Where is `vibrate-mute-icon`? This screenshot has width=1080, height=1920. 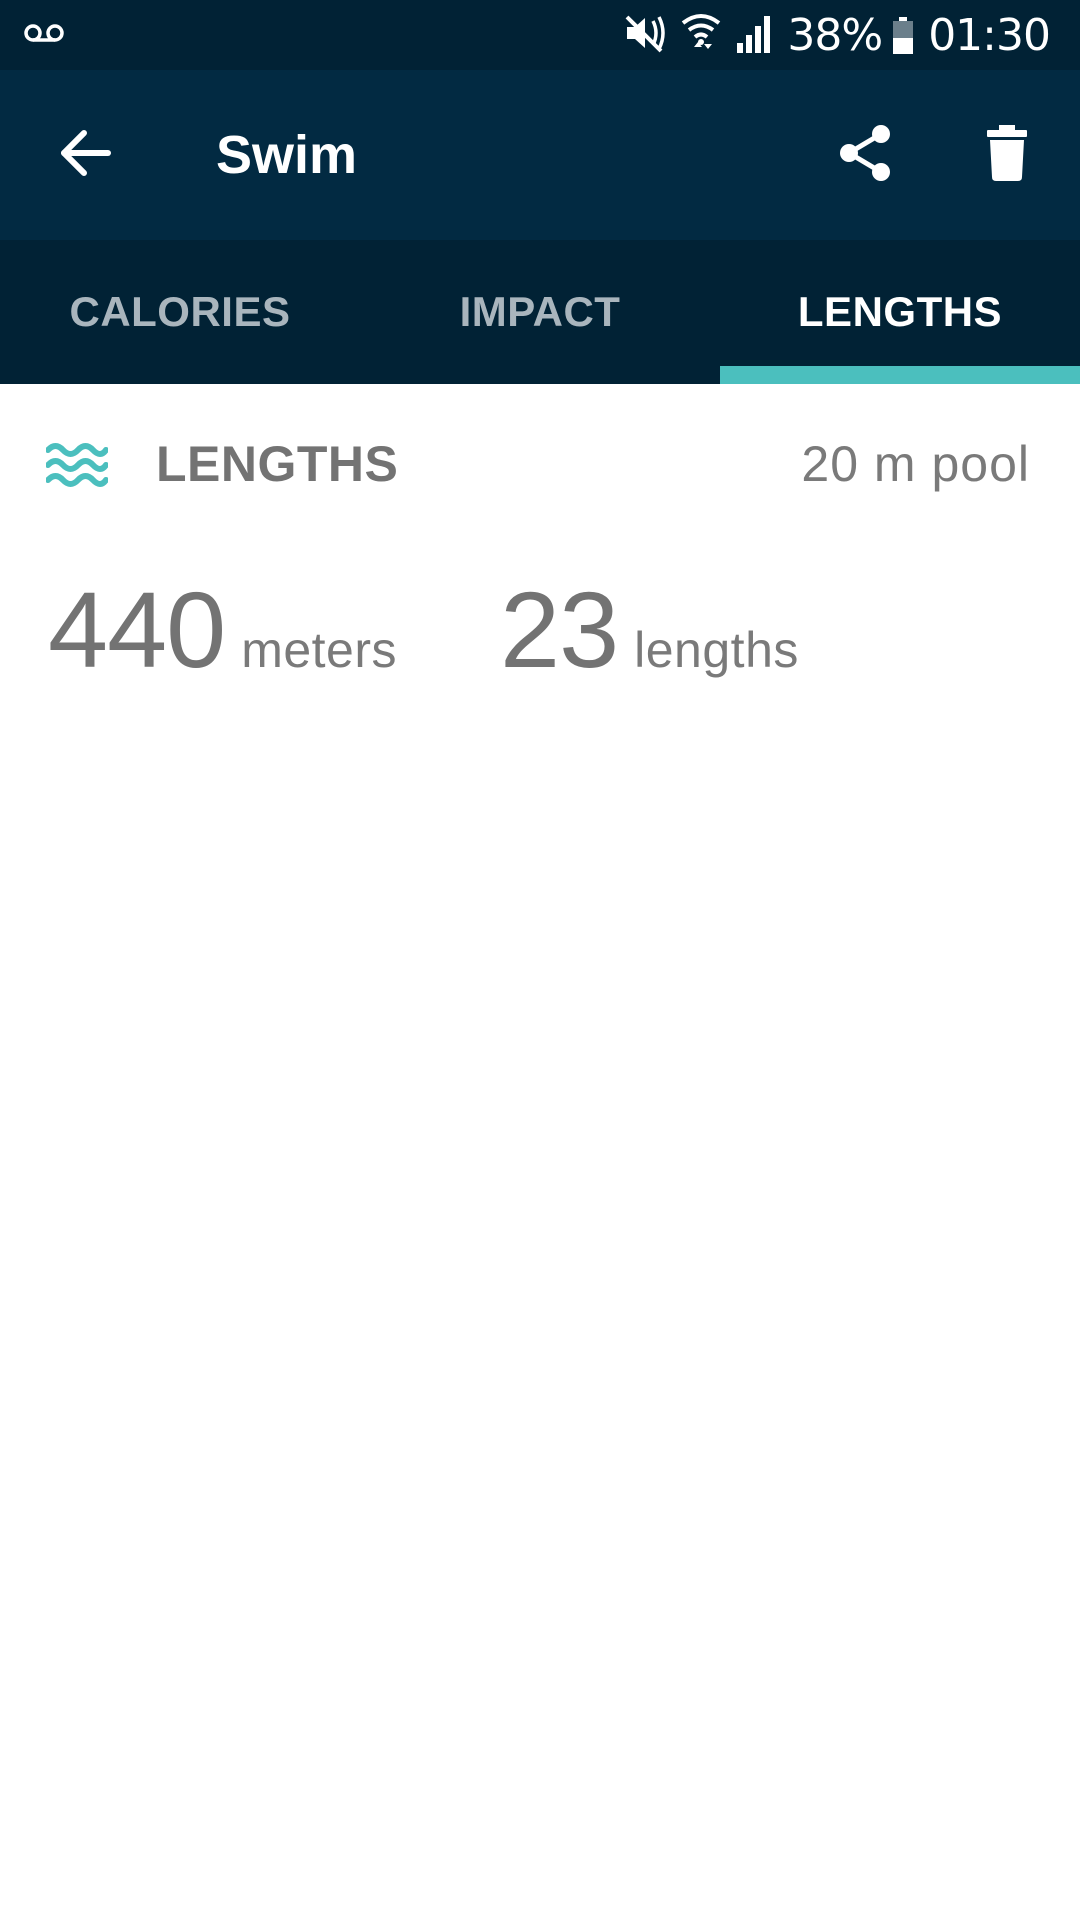 vibrate-mute-icon is located at coordinates (645, 35).